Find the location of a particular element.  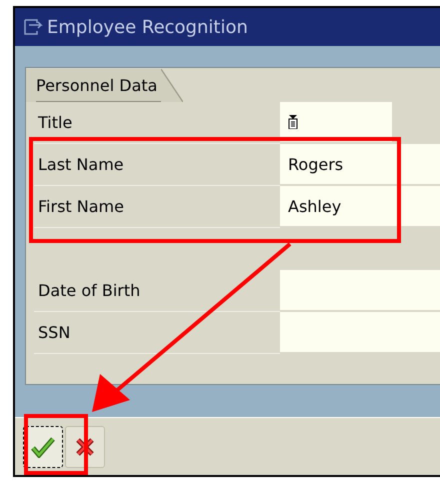

highlight-box is located at coordinates (56, 444).